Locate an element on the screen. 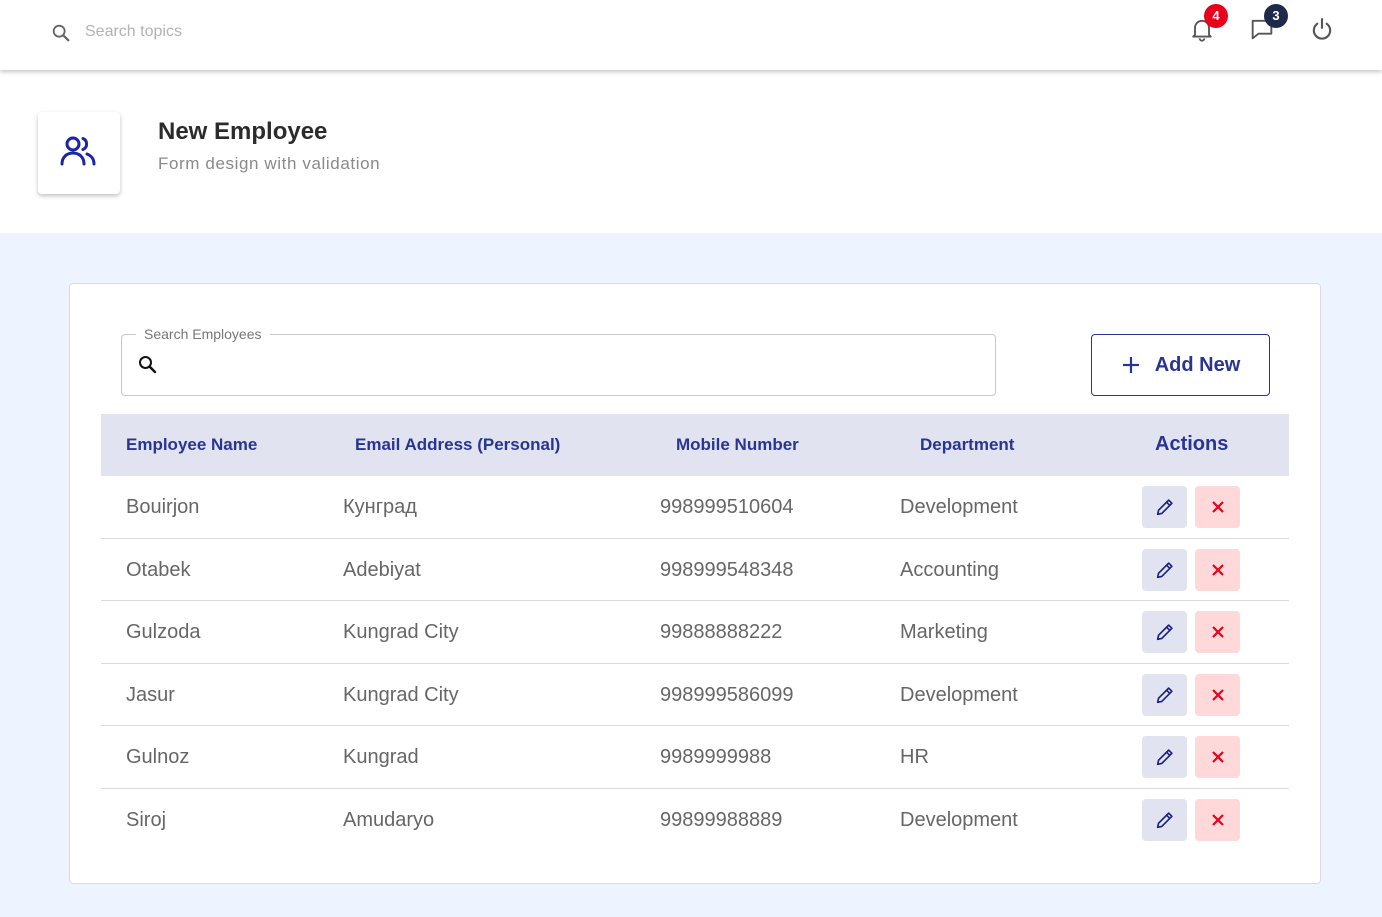  column-header-name: Employee Name is located at coordinates (191, 445).